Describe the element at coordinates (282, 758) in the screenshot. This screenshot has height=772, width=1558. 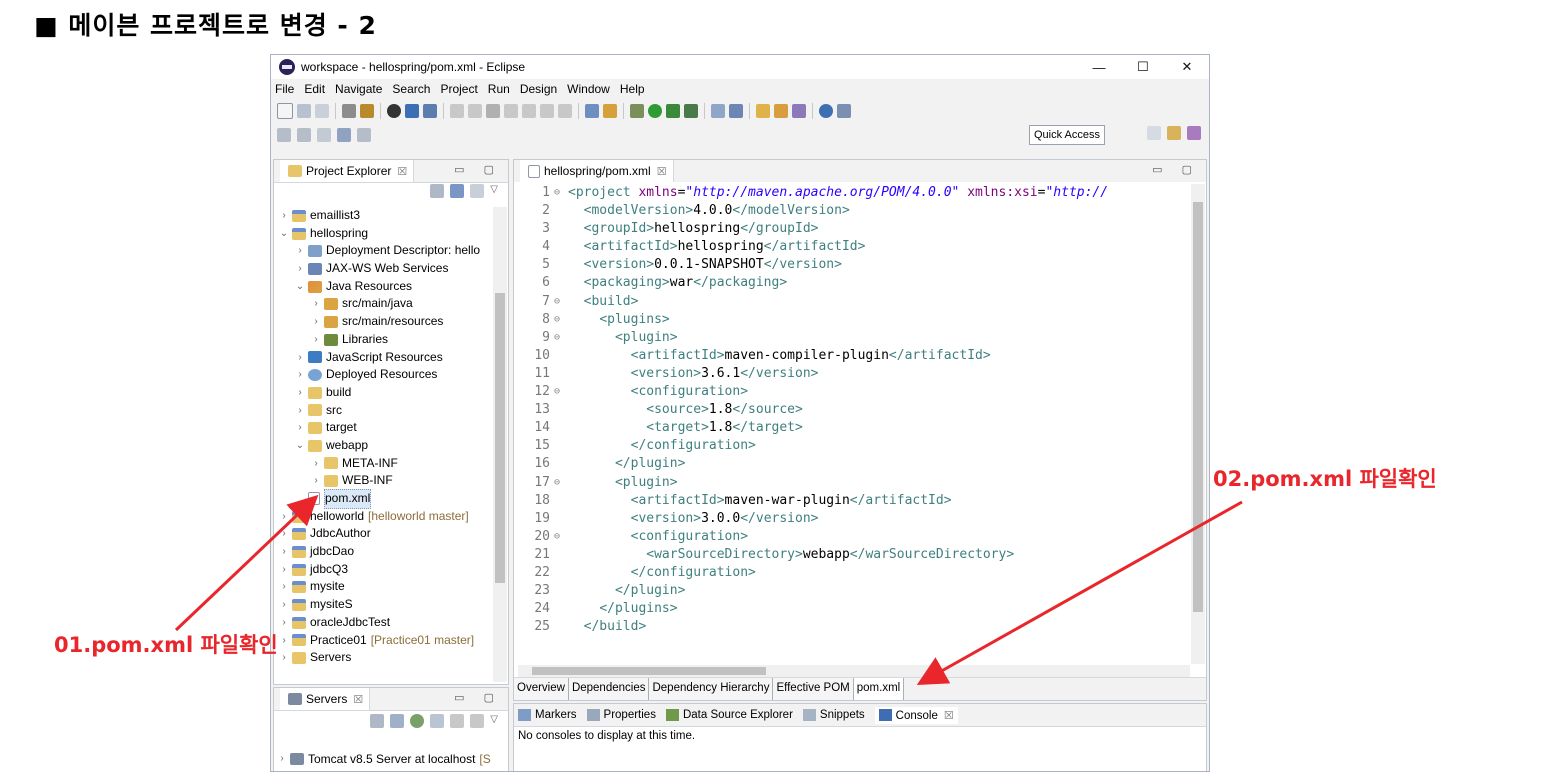
I see `expand-icon: ›` at that location.